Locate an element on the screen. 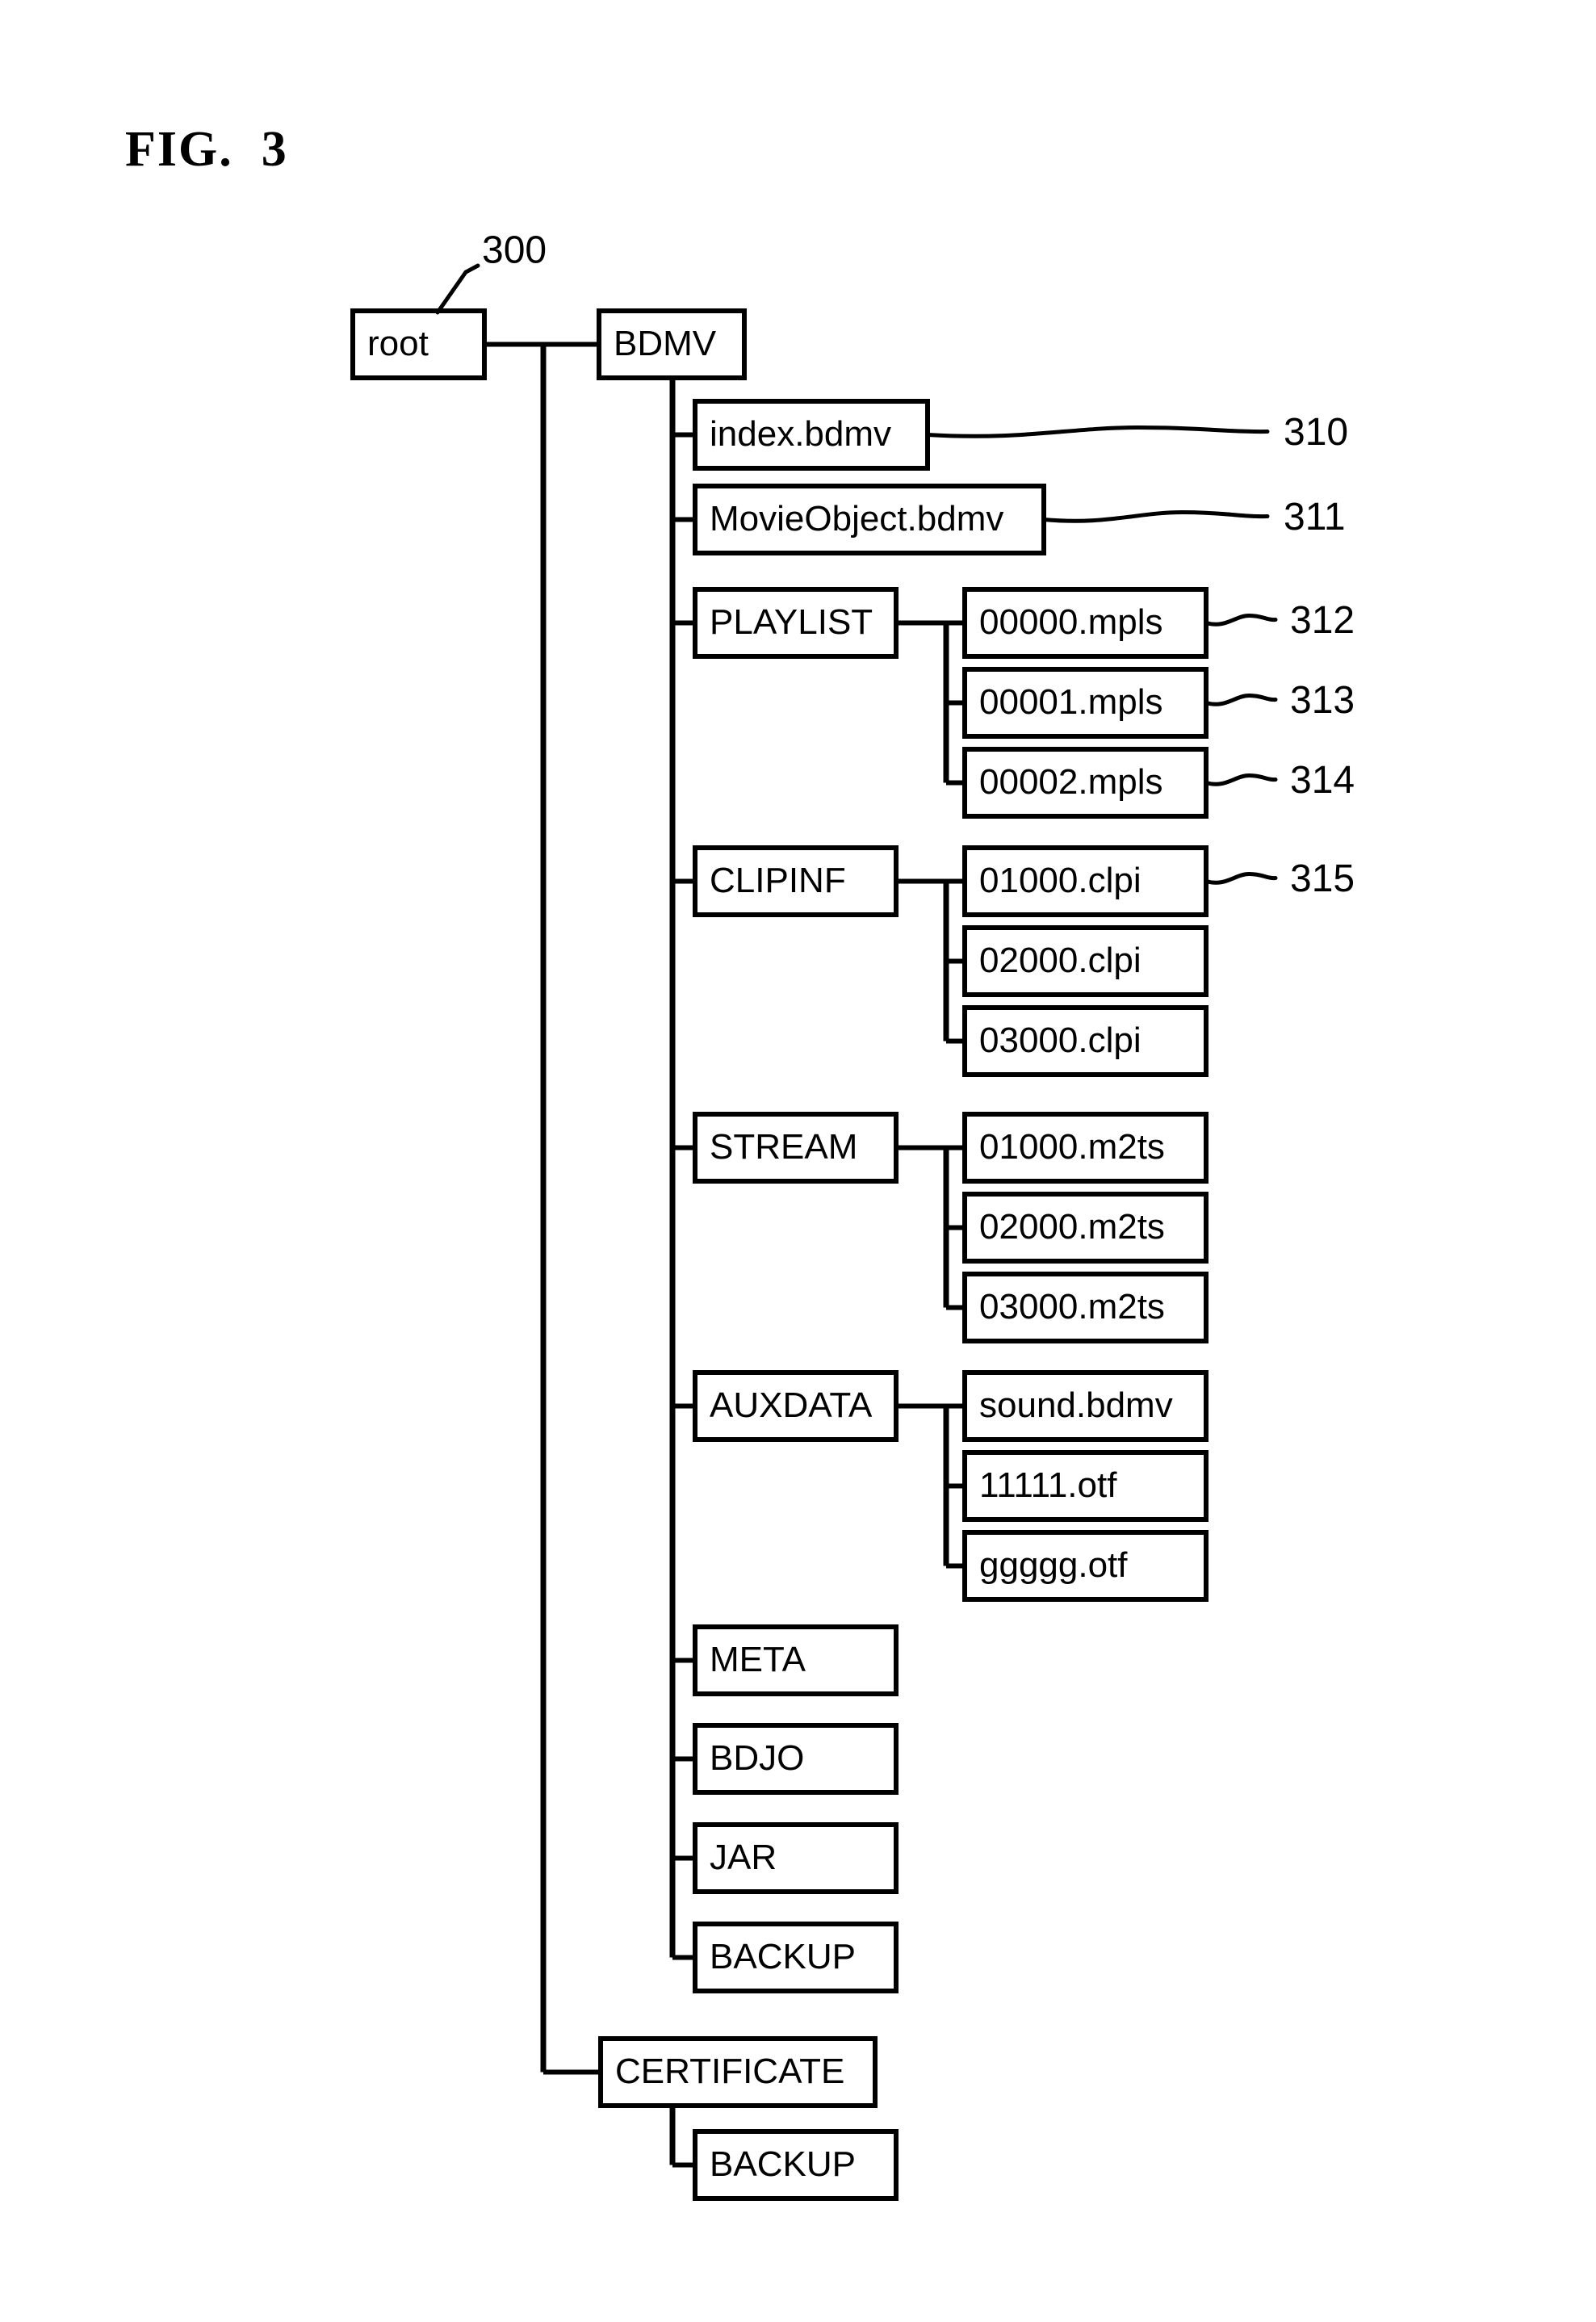 The image size is (1596, 2322). node-00001-mpls: 00001.mpls is located at coordinates (1085, 703).